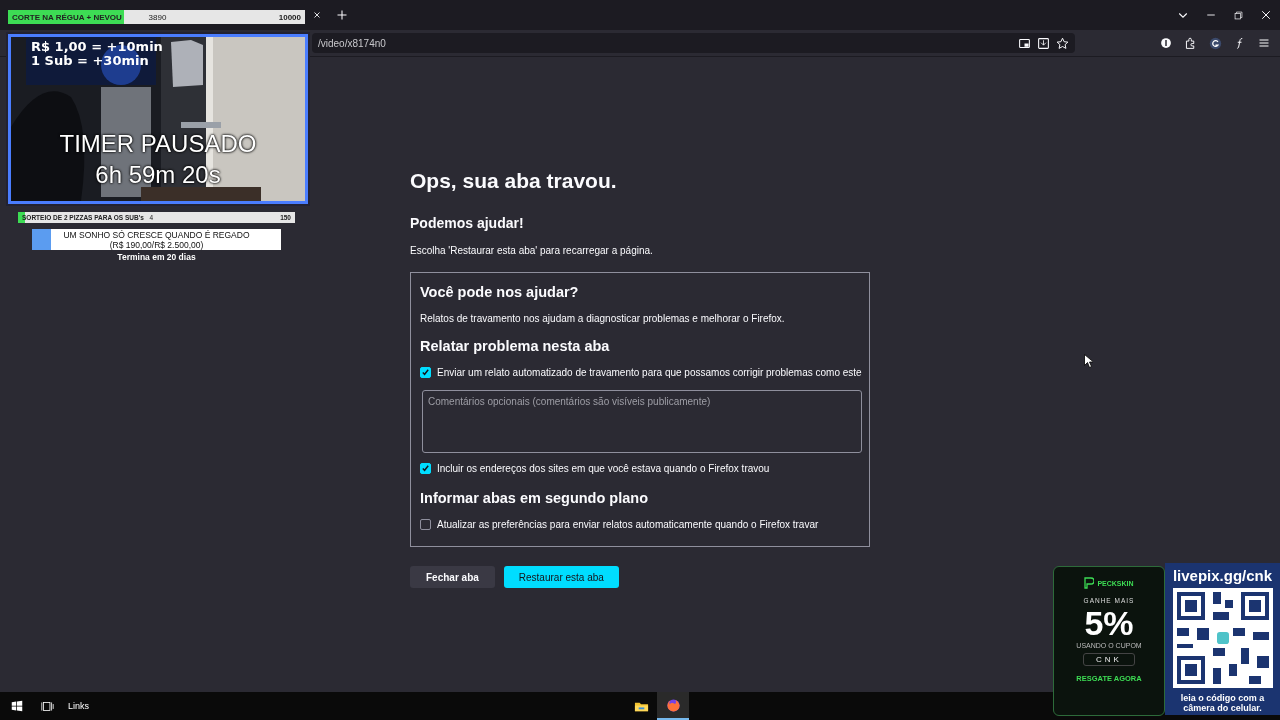 This screenshot has height=720, width=1280. Describe the element at coordinates (500, 292) in the screenshot. I see `panel-heading: Você pode nos ajudar?` at that location.